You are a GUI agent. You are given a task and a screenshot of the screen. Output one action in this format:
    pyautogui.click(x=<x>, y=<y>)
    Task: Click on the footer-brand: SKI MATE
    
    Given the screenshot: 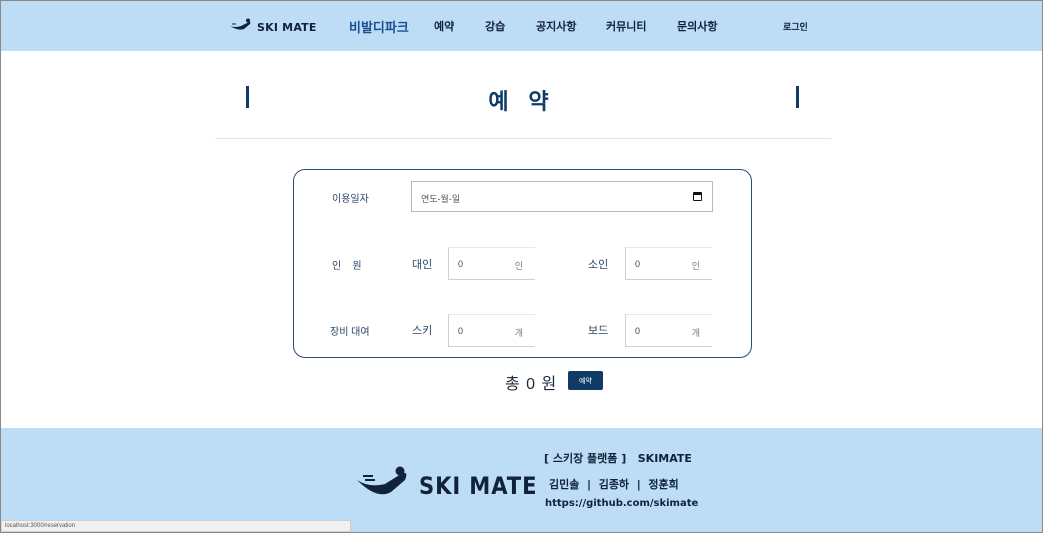 What is the action you would take?
    pyautogui.click(x=478, y=485)
    